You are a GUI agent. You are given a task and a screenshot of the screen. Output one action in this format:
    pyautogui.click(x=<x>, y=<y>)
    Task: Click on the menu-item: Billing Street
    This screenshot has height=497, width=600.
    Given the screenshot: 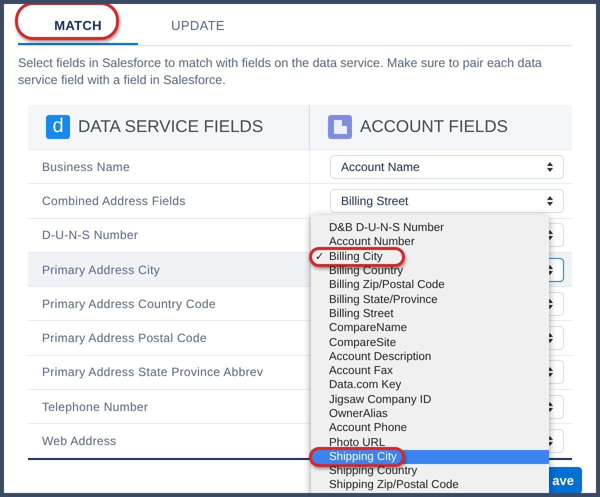 What is the action you would take?
    pyautogui.click(x=430, y=314)
    